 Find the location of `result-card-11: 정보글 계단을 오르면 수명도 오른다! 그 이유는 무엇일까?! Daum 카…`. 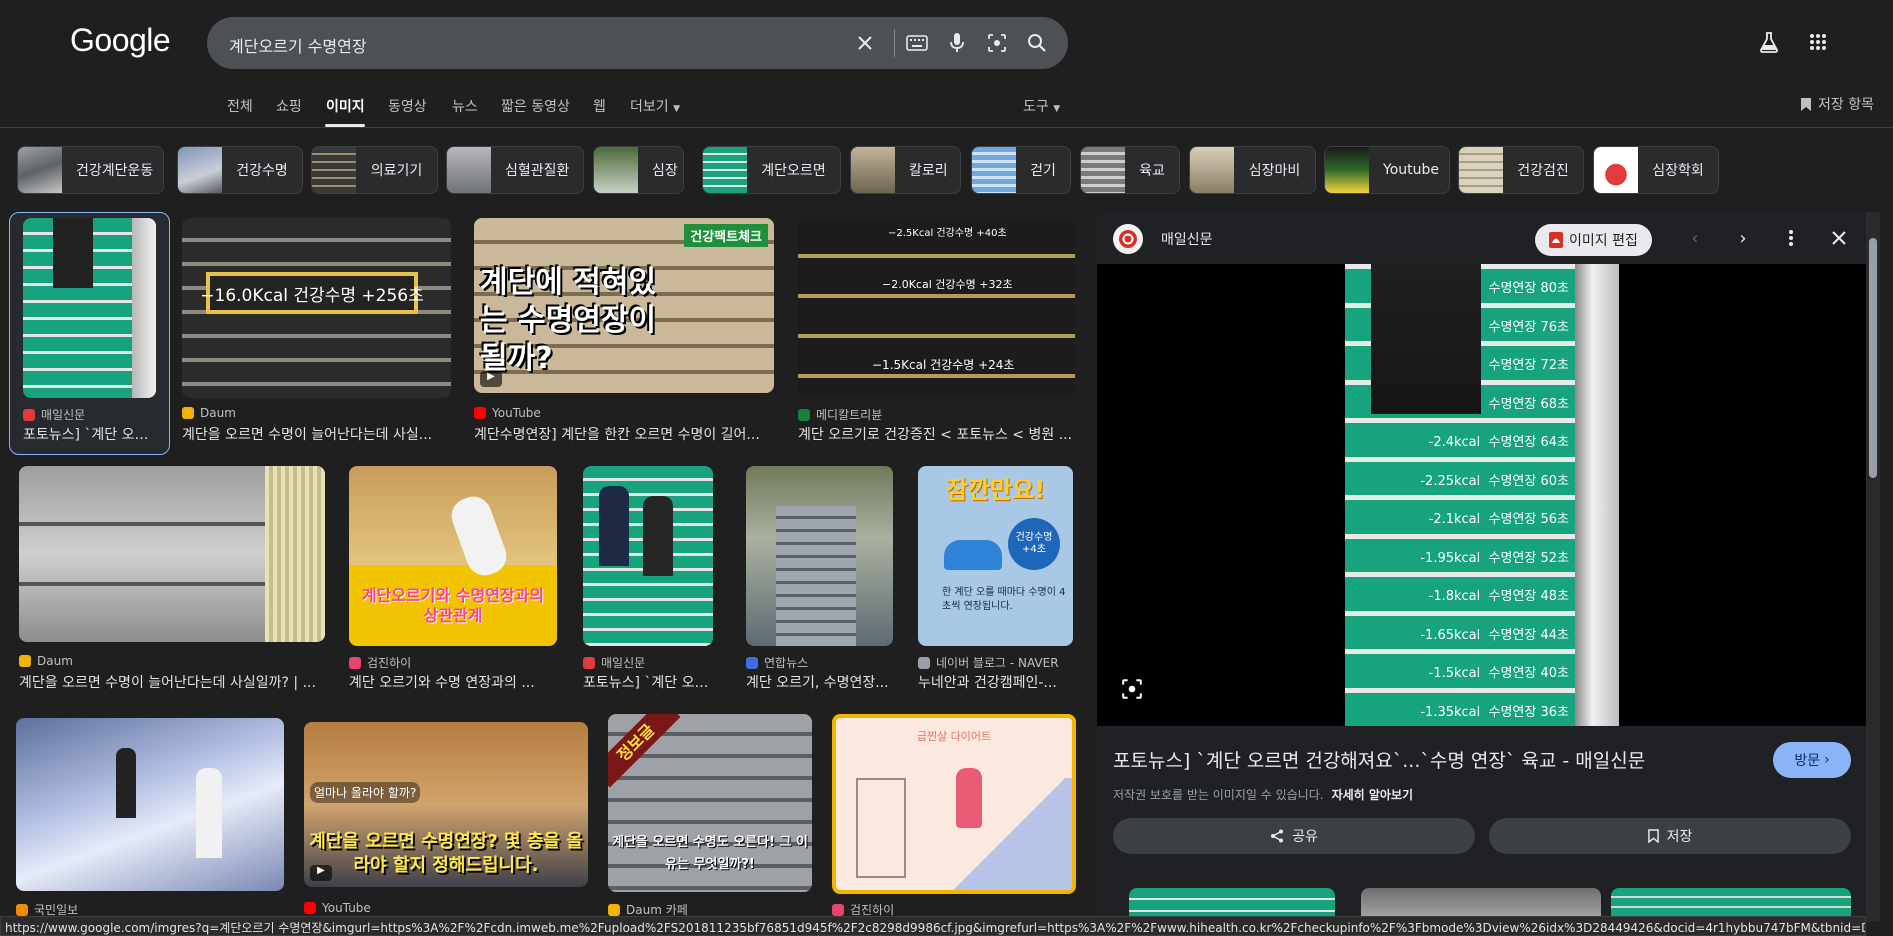

result-card-11: 정보글 계단을 오르면 수명도 오른다! 그 이유는 무엇일까?! Daum 카… is located at coordinates (710, 815).